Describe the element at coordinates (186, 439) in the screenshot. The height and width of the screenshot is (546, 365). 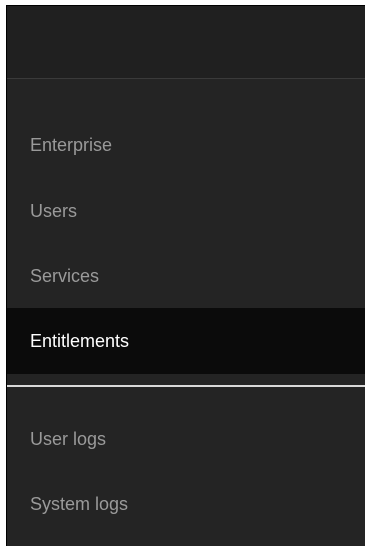
I see `sidebar-item-user-logs: User logs` at that location.